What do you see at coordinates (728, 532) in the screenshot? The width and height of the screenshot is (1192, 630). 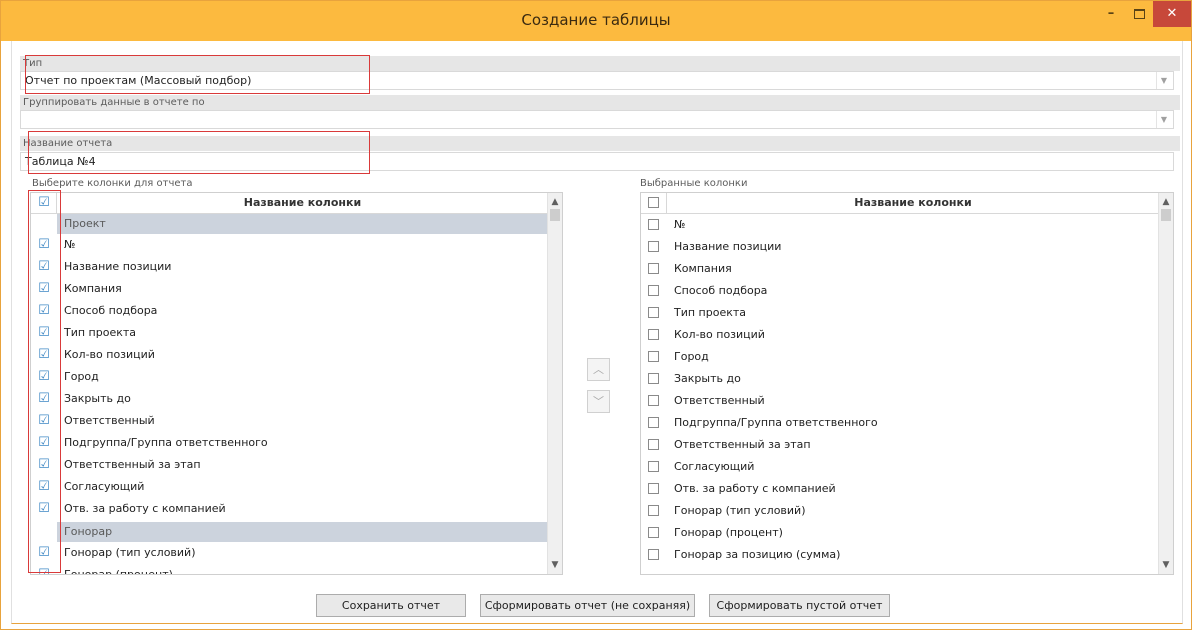 I see `list-item-label: Гонорар (процент)` at bounding box center [728, 532].